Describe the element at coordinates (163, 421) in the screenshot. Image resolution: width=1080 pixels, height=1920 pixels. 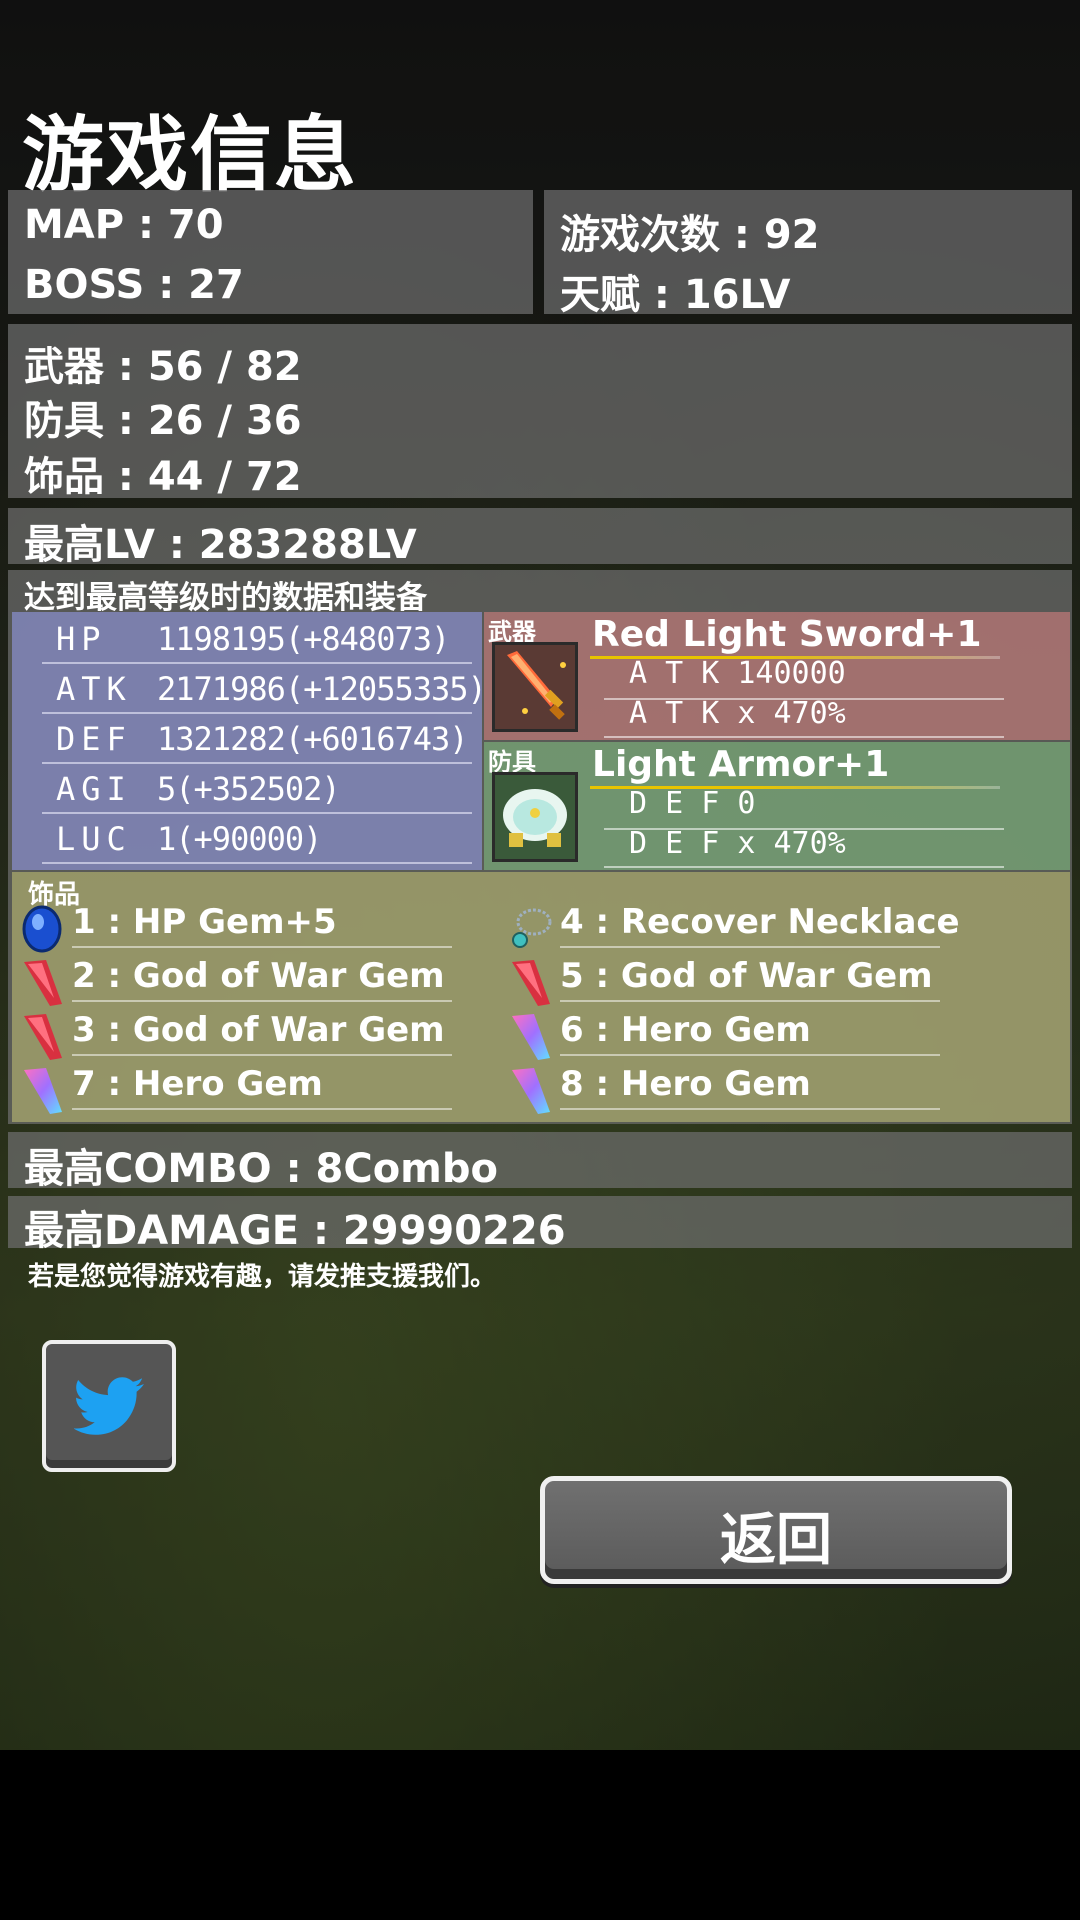
I see `armor-collected: 防具 : 26 / 36` at that location.